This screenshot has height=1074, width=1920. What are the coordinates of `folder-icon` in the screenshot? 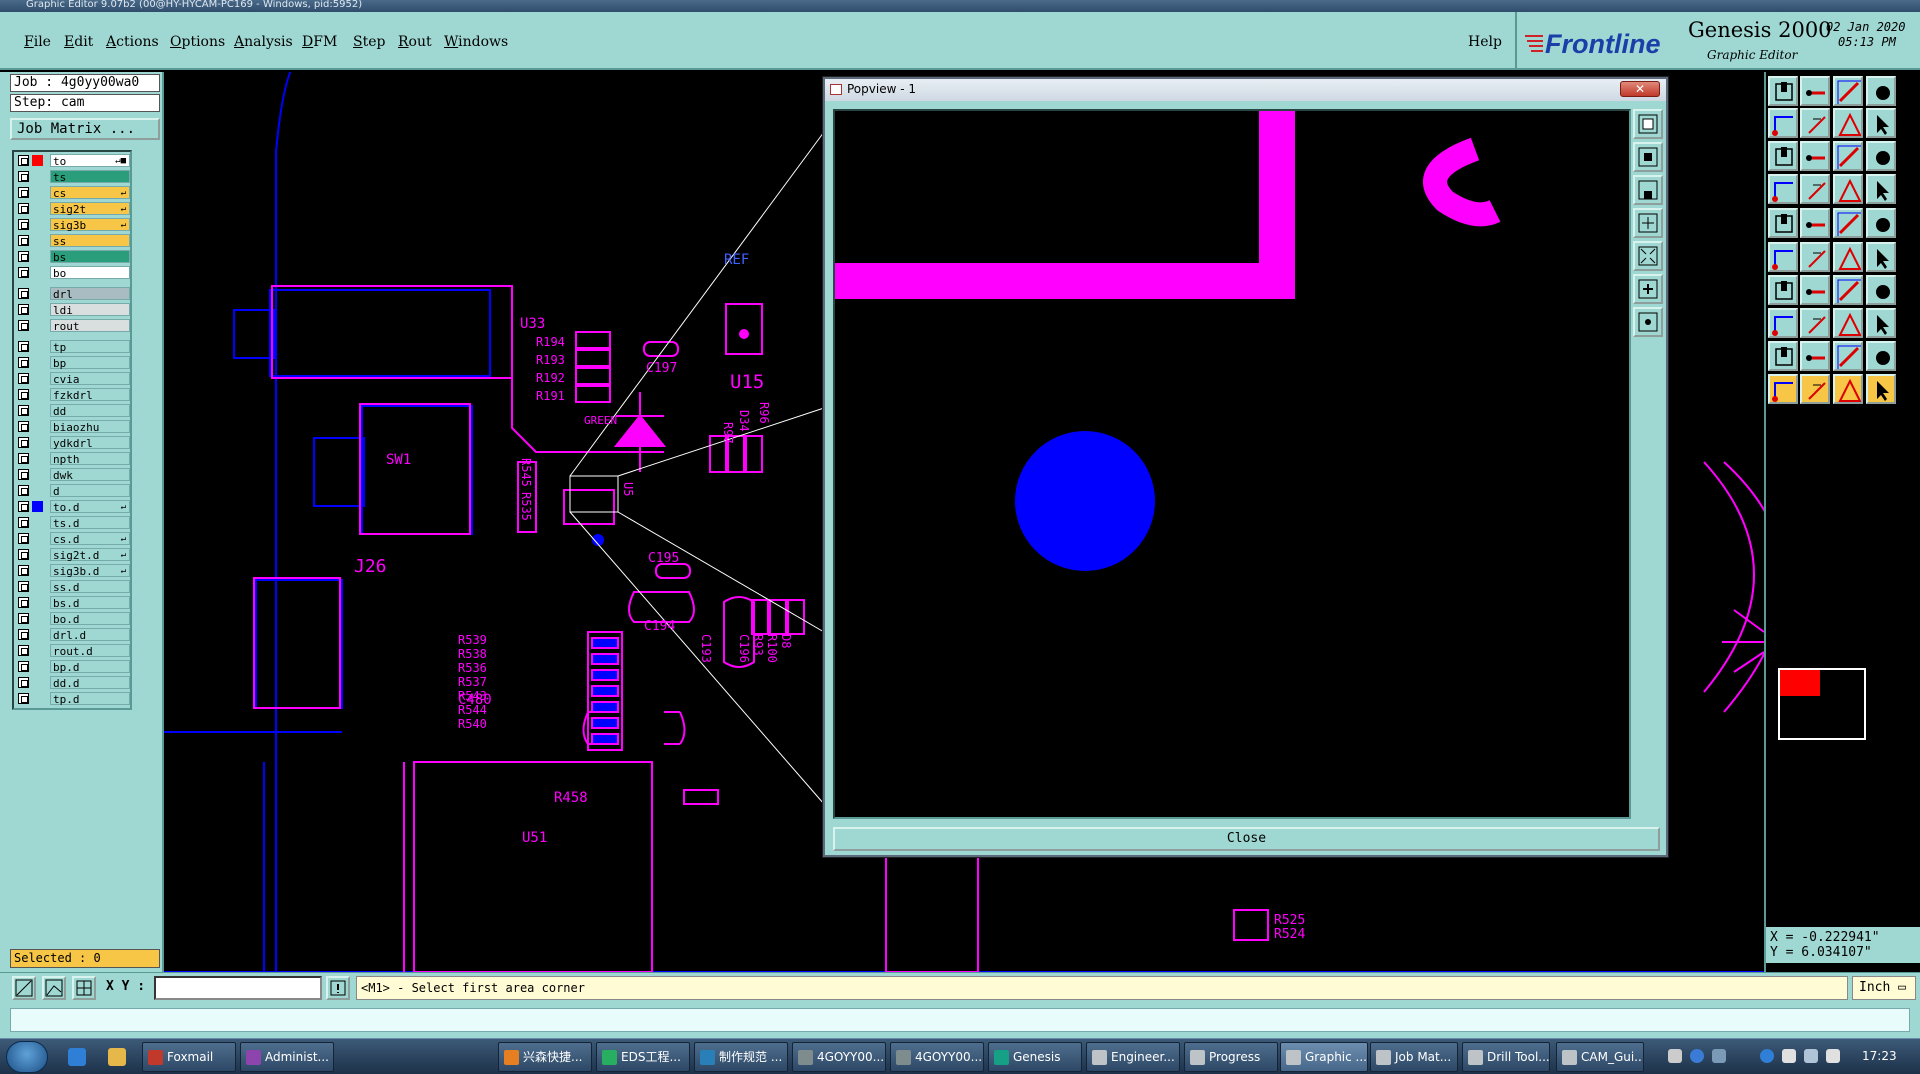 It's located at (117, 1057).